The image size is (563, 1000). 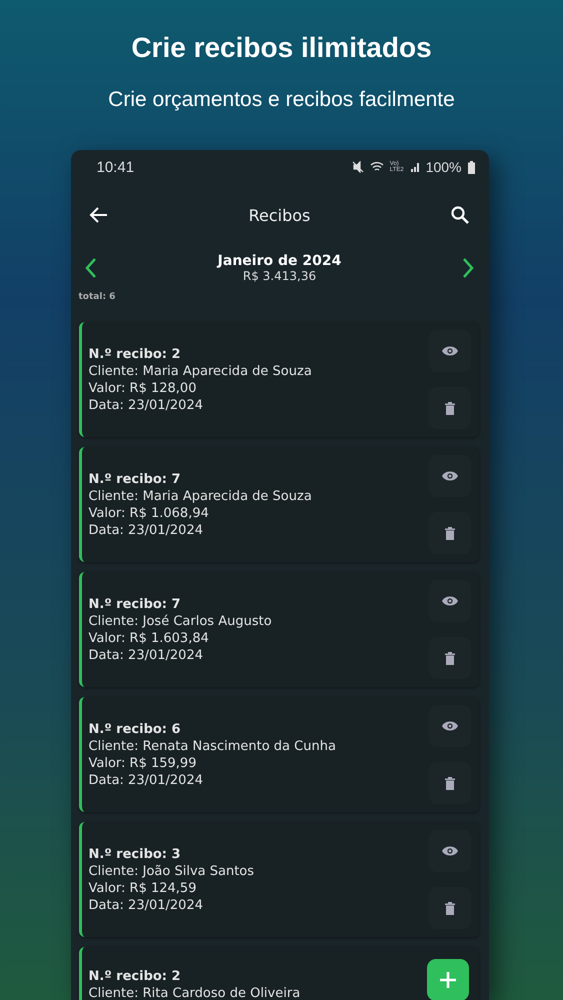 I want to click on receipt-value: Valor: R$ 1.068,94, so click(x=149, y=513).